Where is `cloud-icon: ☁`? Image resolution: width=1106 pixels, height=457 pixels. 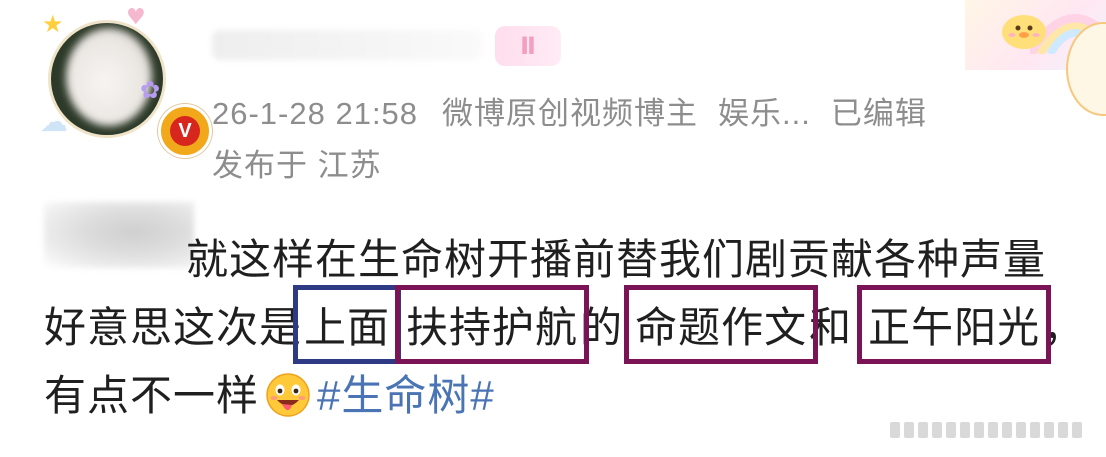
cloud-icon: ☁ is located at coordinates (54, 121).